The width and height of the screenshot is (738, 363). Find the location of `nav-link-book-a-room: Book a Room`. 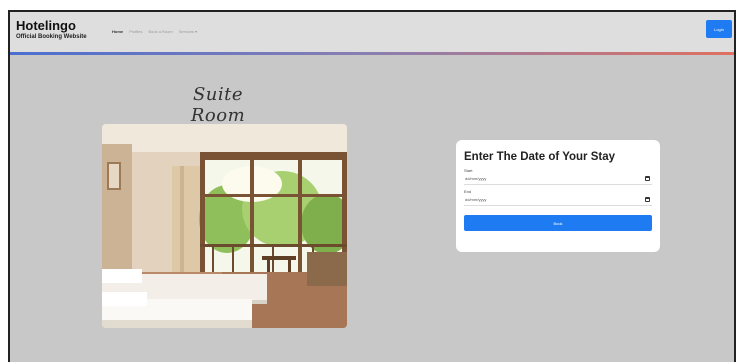

nav-link-book-a-room: Book a Room is located at coordinates (160, 31).